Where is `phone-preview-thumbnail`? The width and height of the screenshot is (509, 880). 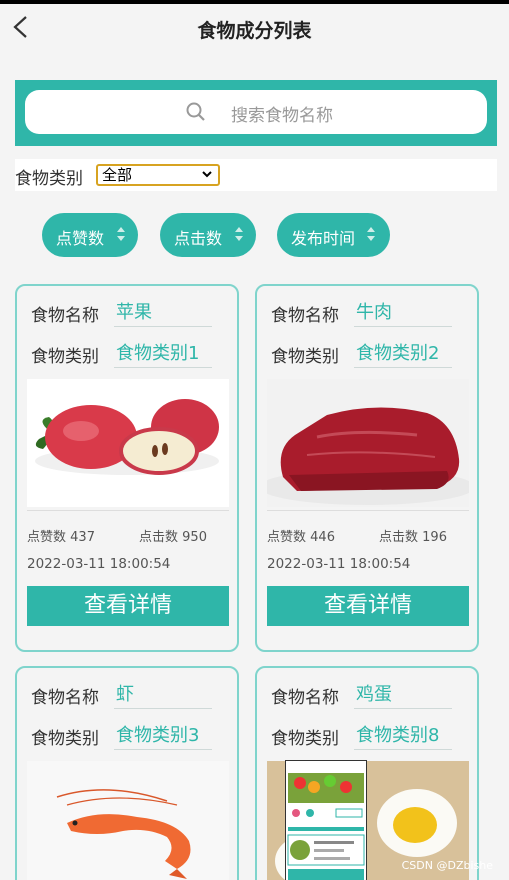
phone-preview-thumbnail is located at coordinates (326, 820).